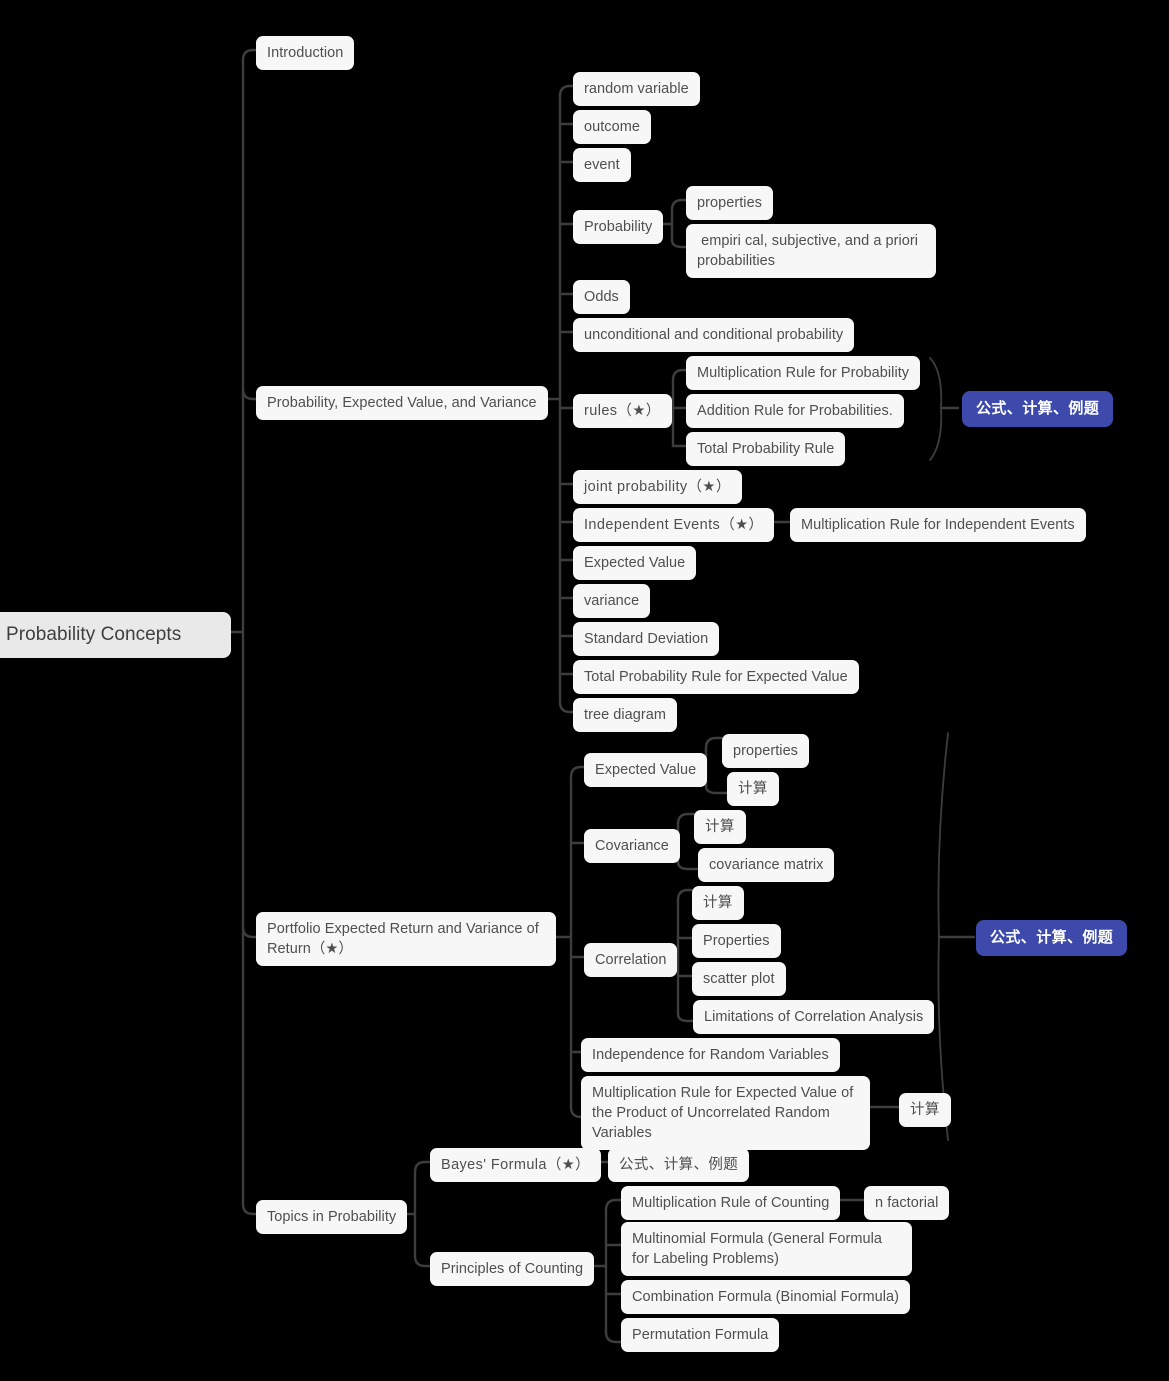 Image resolution: width=1169 pixels, height=1381 pixels. I want to click on node-rules: rules（★）, so click(622, 411).